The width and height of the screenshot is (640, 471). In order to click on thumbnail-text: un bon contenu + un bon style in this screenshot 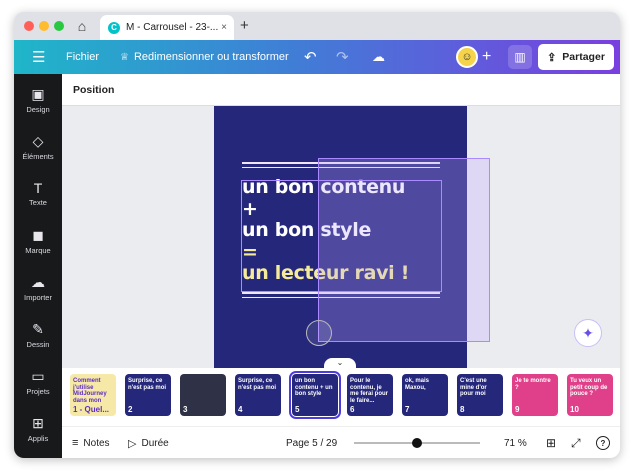, I will do `click(314, 387)`.